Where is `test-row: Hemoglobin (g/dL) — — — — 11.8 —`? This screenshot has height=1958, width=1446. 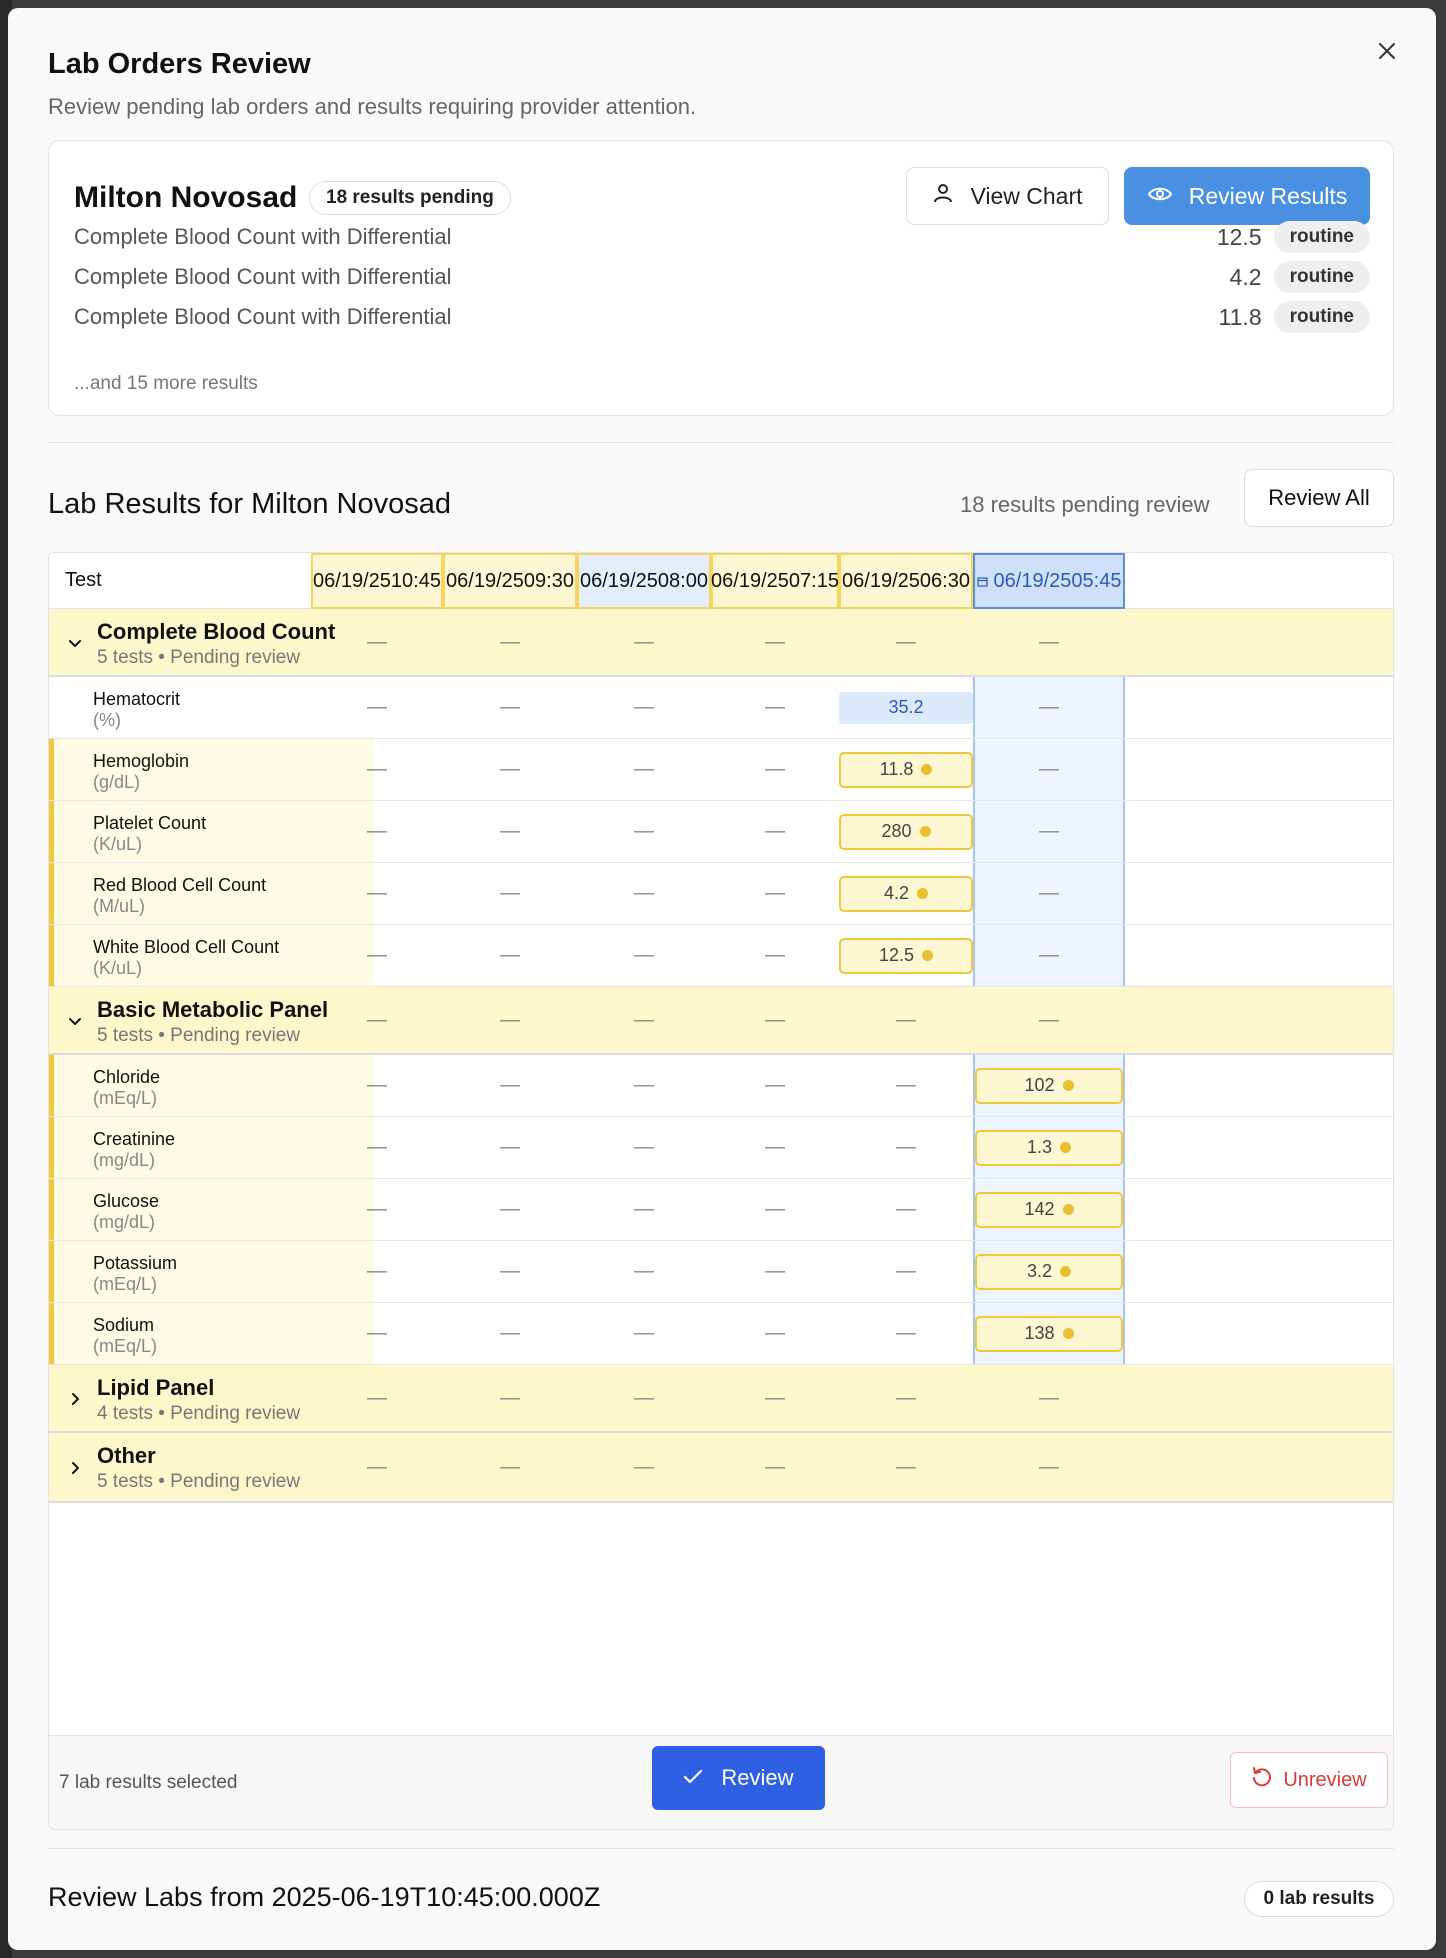 test-row: Hemoglobin (g/dL) — — — — 11.8 — is located at coordinates (721, 770).